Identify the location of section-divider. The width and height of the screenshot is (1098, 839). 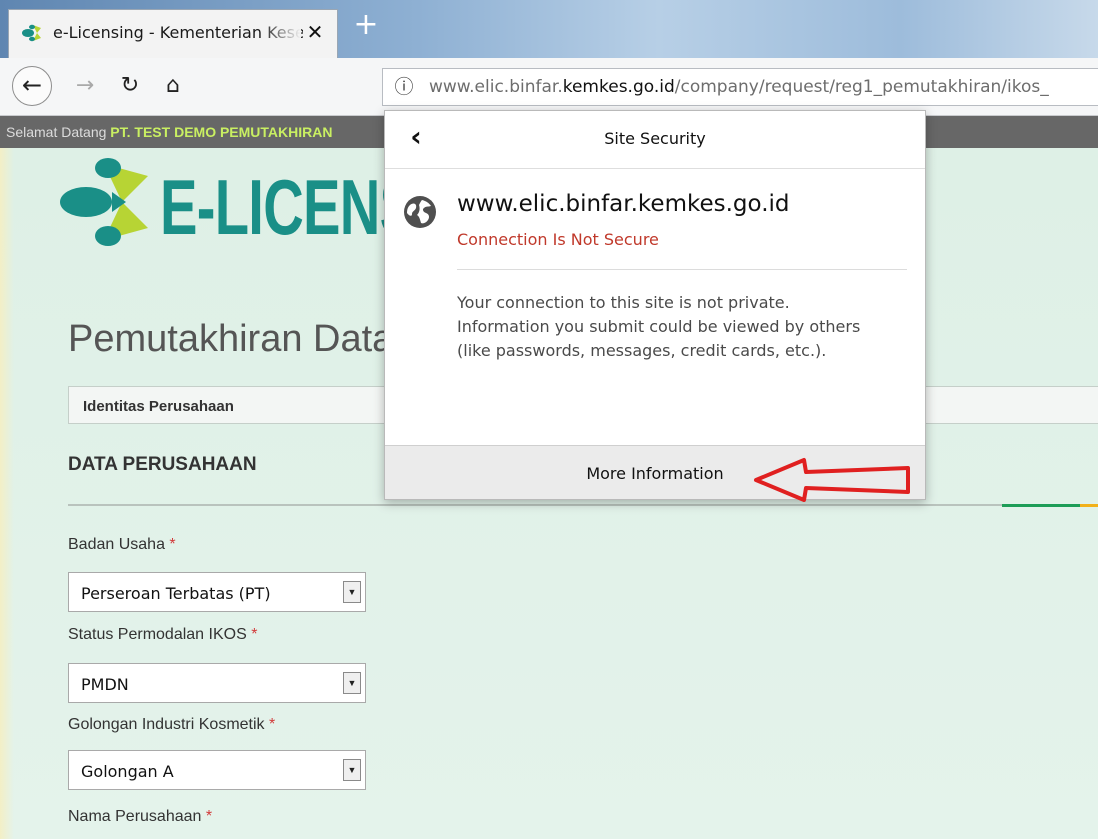
(583, 505).